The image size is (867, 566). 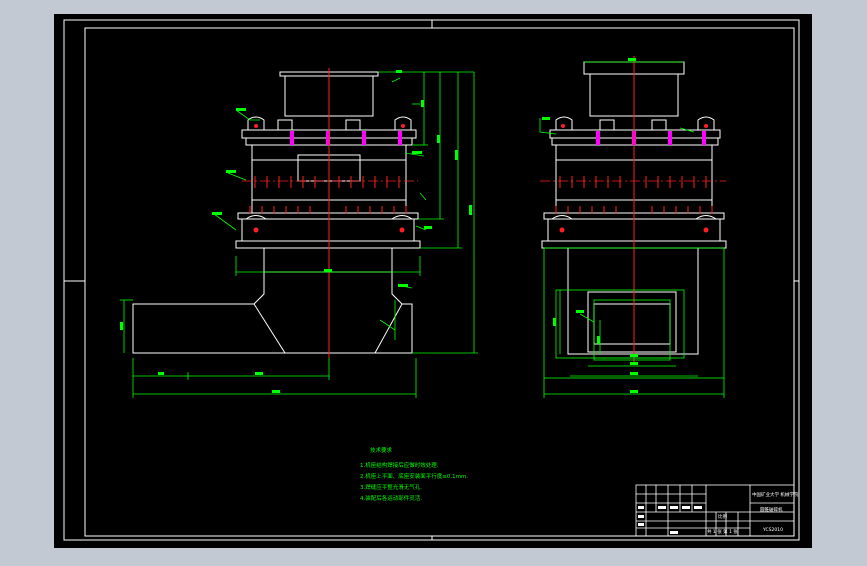 I want to click on scale-label: 比例, so click(x=722, y=516).